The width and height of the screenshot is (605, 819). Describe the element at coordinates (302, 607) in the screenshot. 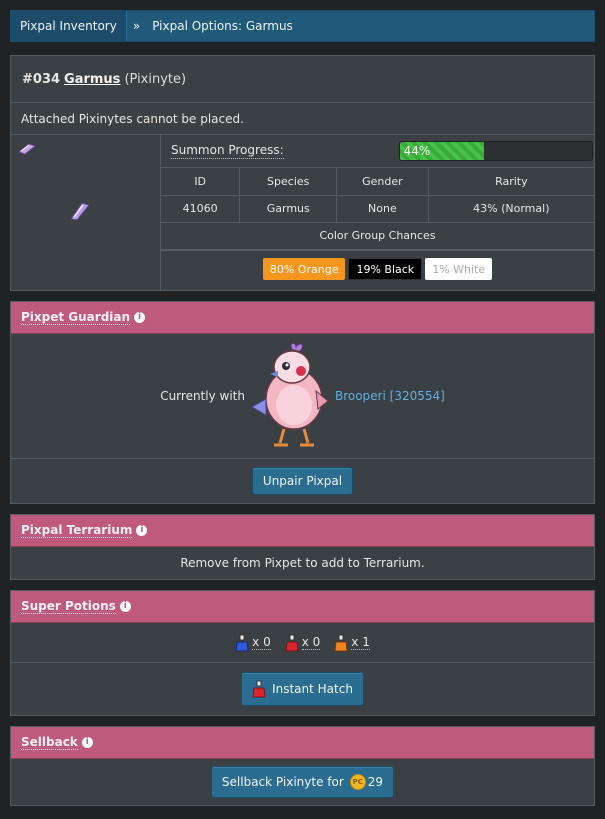

I see `potions-header: Super Potions i` at that location.